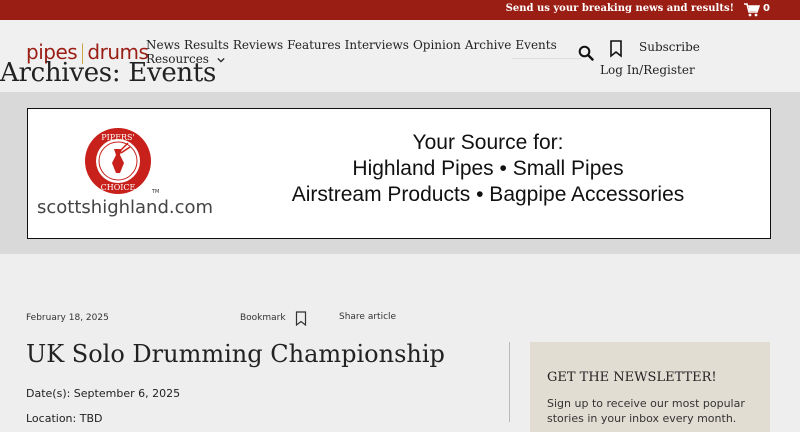  What do you see at coordinates (263, 318) in the screenshot?
I see `bookmark-button: Bookmark` at bounding box center [263, 318].